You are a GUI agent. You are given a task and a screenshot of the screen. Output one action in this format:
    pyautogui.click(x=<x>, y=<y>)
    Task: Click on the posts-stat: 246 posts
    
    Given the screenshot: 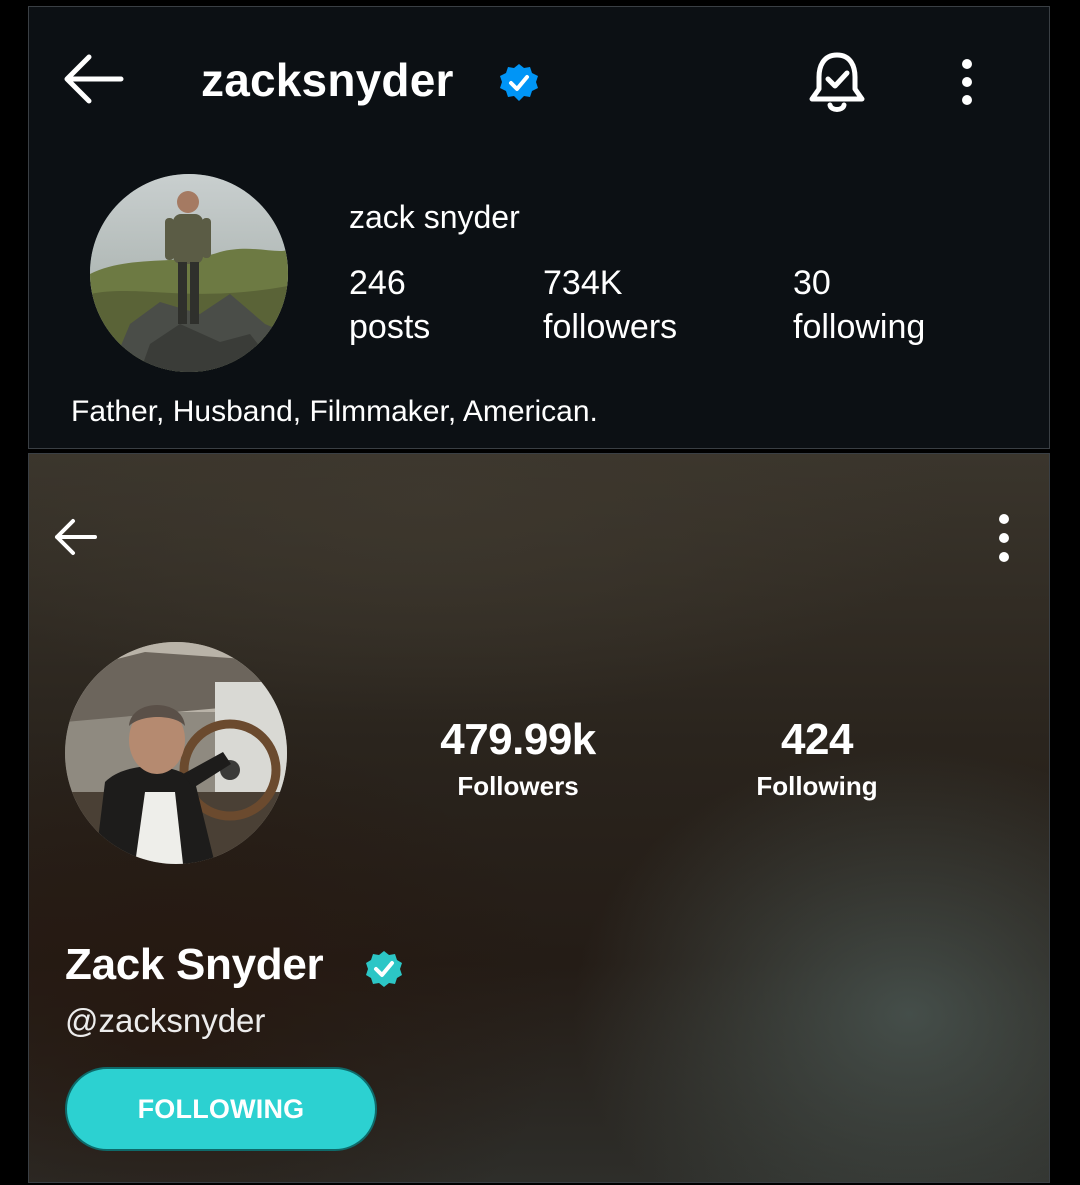 What is the action you would take?
    pyautogui.click(x=389, y=305)
    